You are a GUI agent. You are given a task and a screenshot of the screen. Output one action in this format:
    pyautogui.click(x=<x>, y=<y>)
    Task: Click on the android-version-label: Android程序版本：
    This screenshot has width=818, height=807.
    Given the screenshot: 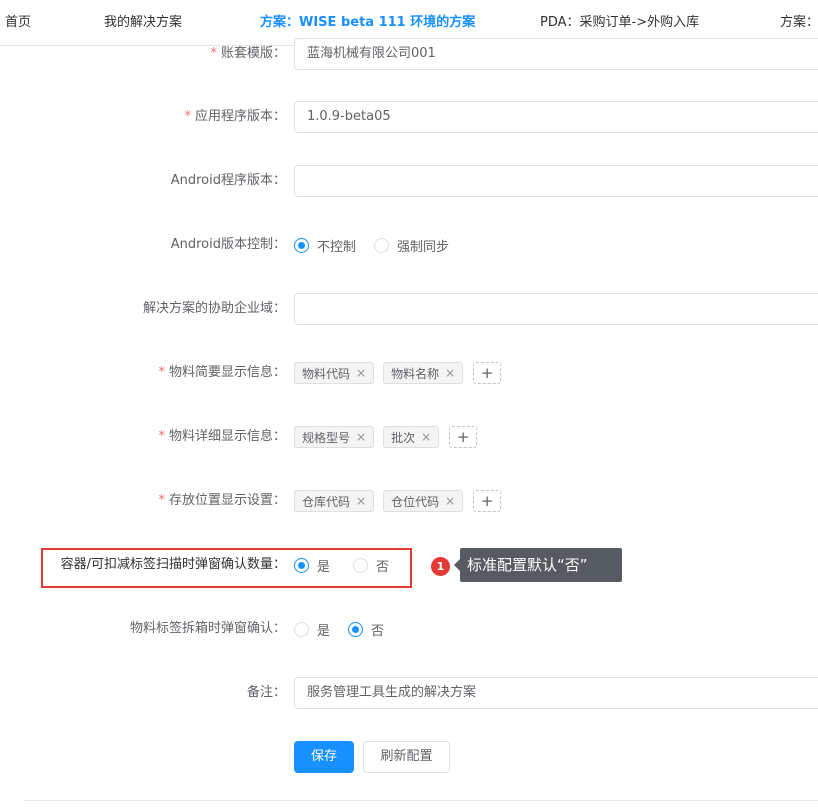 What is the action you would take?
    pyautogui.click(x=228, y=180)
    